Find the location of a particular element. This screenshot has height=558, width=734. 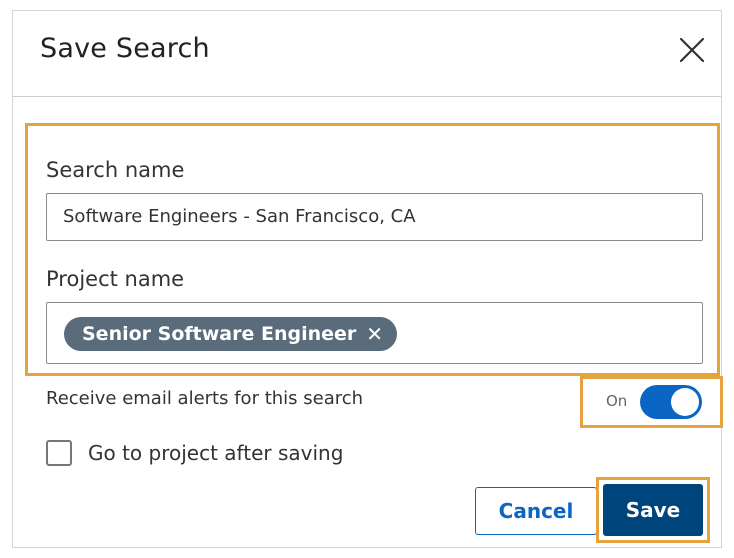

highlight-save-box is located at coordinates (653, 510).